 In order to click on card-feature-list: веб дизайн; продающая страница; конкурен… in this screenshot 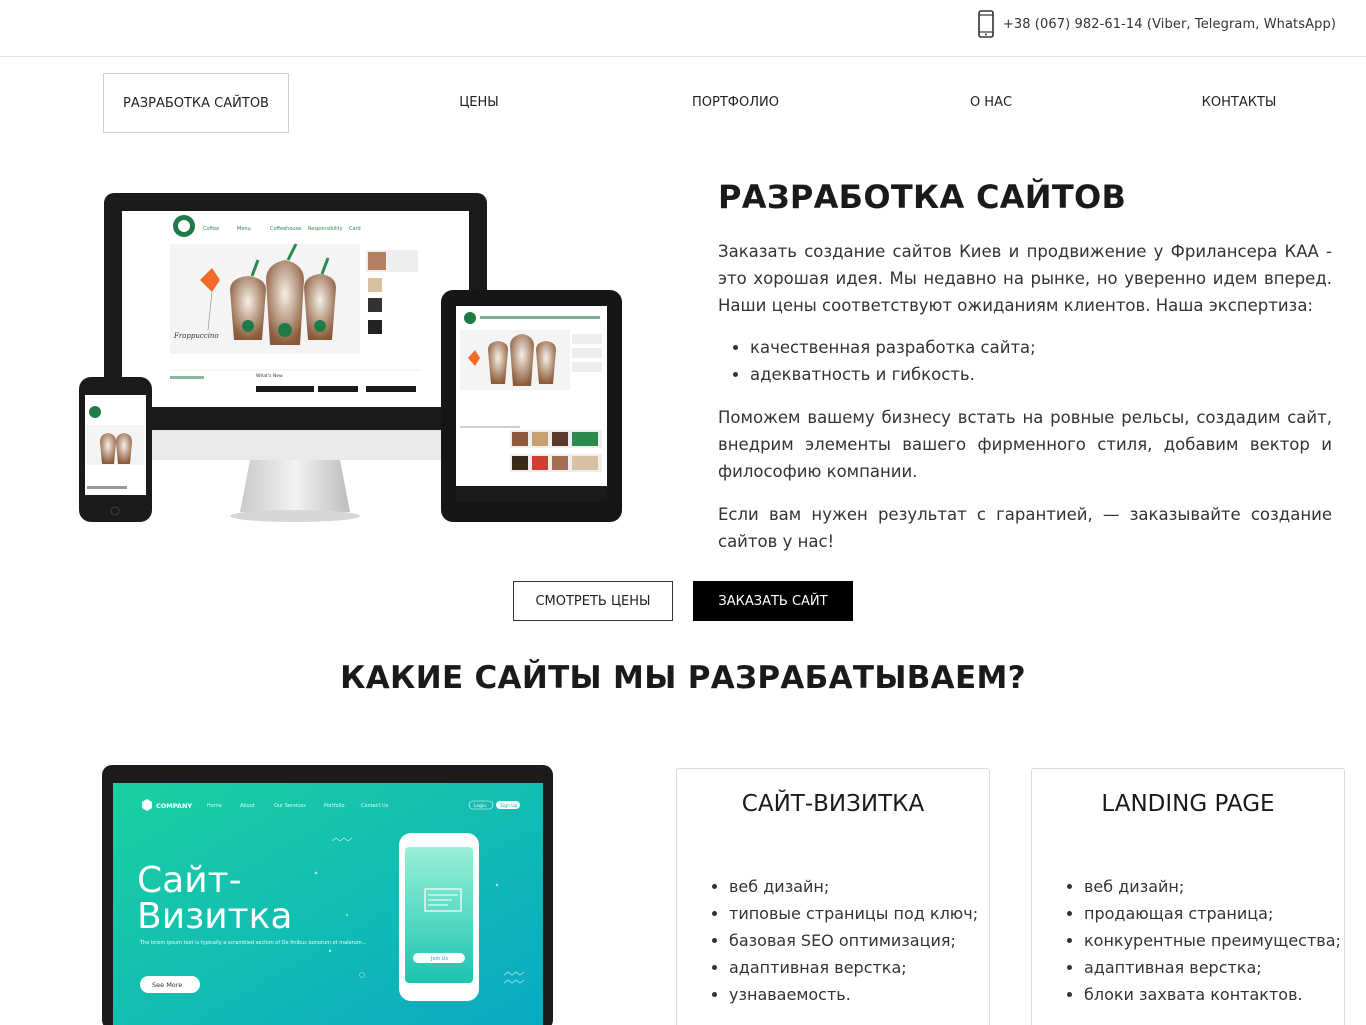, I will do `click(1212, 940)`.